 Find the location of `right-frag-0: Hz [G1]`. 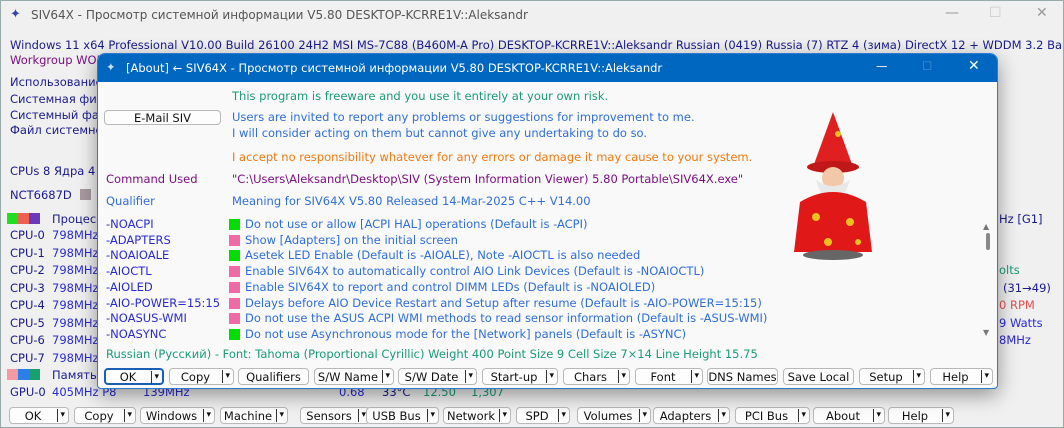

right-frag-0: Hz [G1] is located at coordinates (1021, 219).